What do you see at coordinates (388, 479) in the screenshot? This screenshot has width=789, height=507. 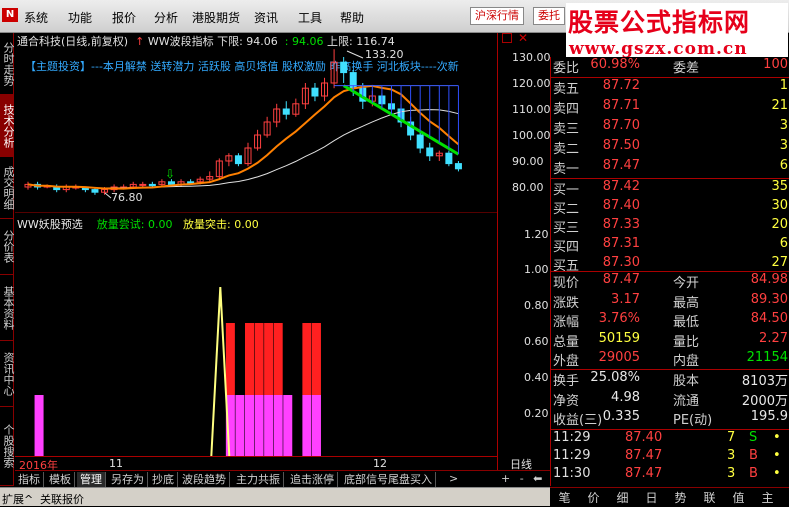 I see `tab-bottom-signal: 底部信号尾盘买入` at bounding box center [388, 479].